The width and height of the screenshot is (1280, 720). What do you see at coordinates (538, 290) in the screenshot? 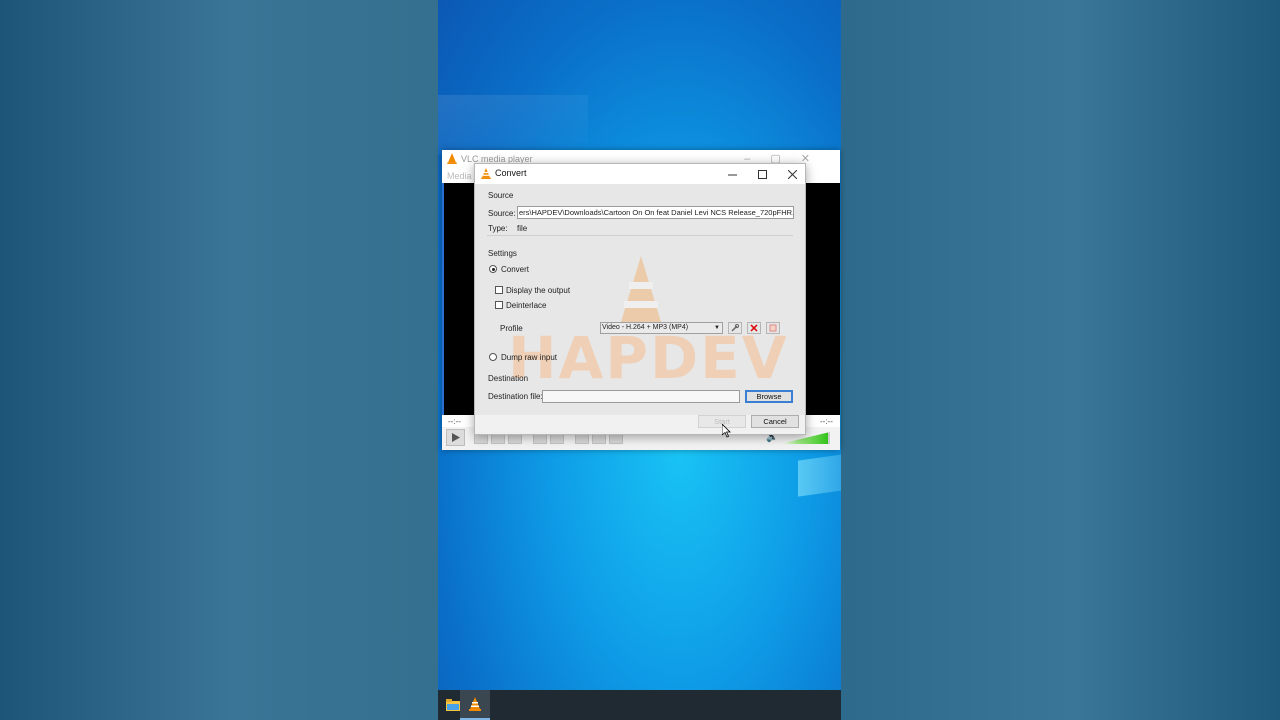
I see `display-output-label: Display the output` at bounding box center [538, 290].